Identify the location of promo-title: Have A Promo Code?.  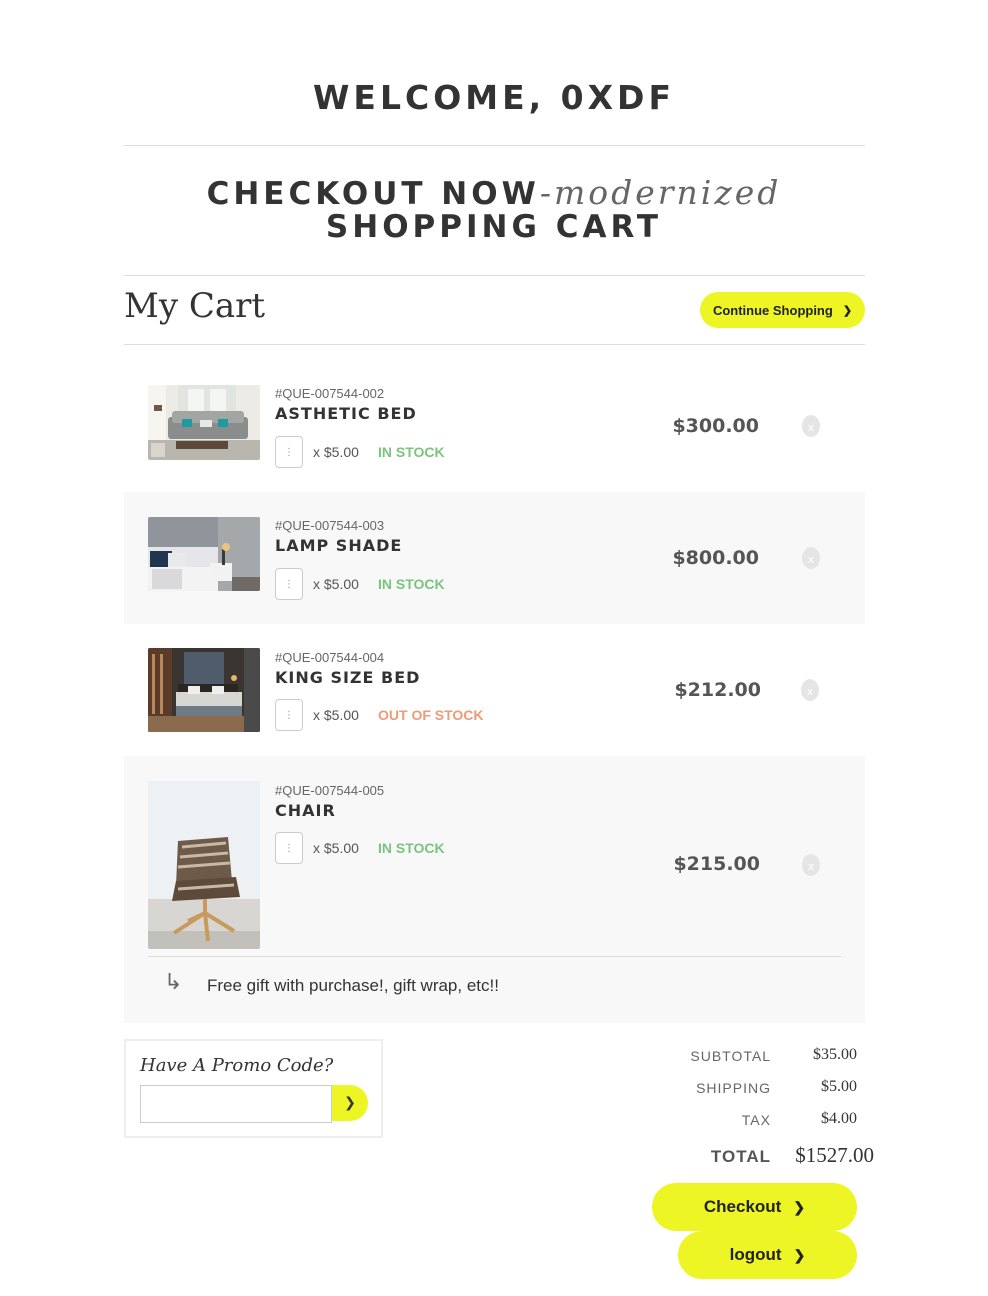
(237, 1065).